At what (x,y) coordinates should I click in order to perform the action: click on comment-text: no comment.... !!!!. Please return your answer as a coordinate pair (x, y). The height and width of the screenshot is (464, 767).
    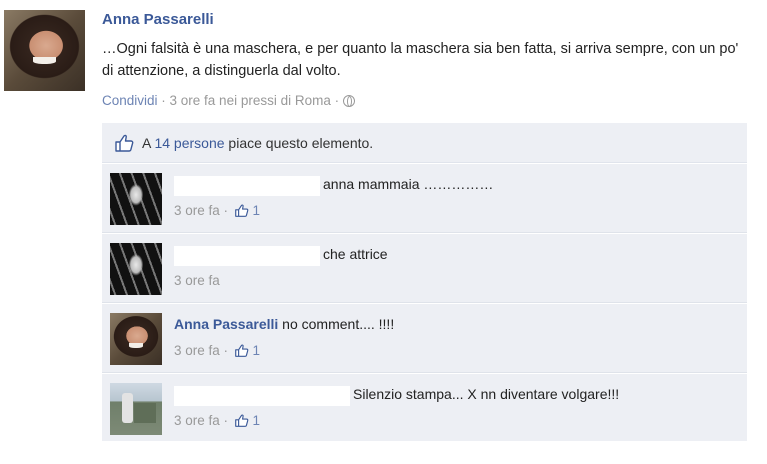
    Looking at the image, I should click on (338, 324).